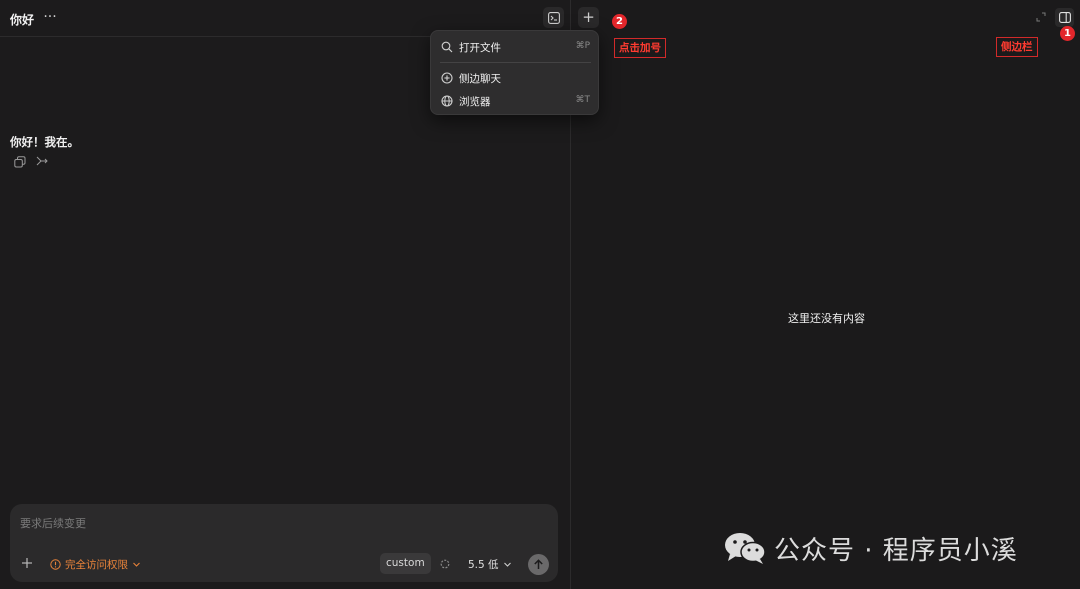  I want to click on terminal-button, so click(553, 17).